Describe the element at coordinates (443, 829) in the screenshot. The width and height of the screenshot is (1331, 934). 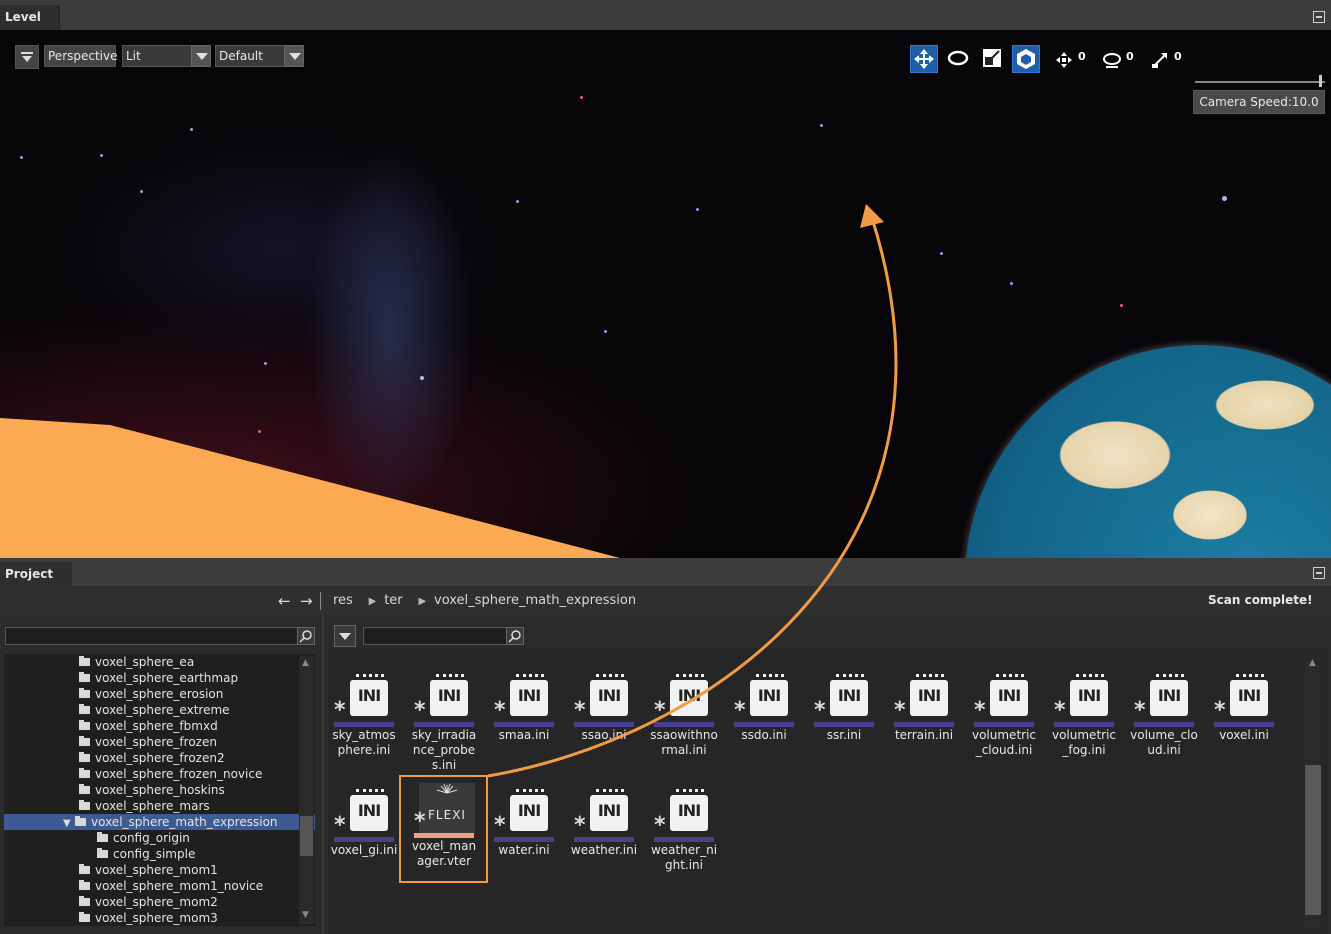
I see `highlight-frame` at that location.